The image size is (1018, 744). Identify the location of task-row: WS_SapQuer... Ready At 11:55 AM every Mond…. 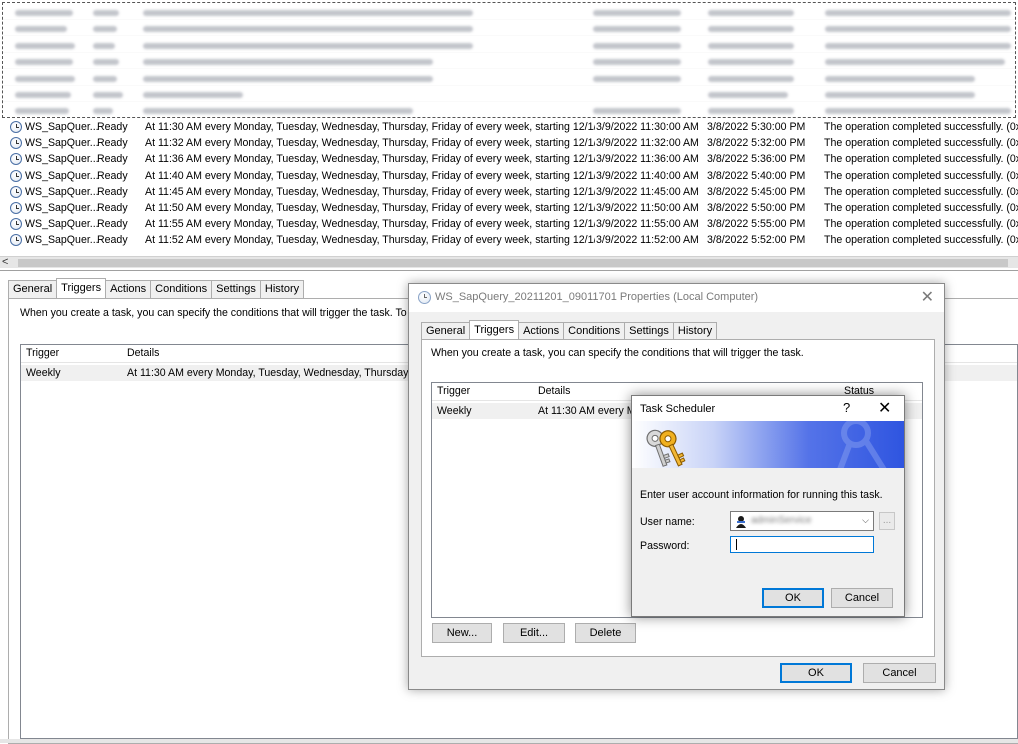
(509, 224).